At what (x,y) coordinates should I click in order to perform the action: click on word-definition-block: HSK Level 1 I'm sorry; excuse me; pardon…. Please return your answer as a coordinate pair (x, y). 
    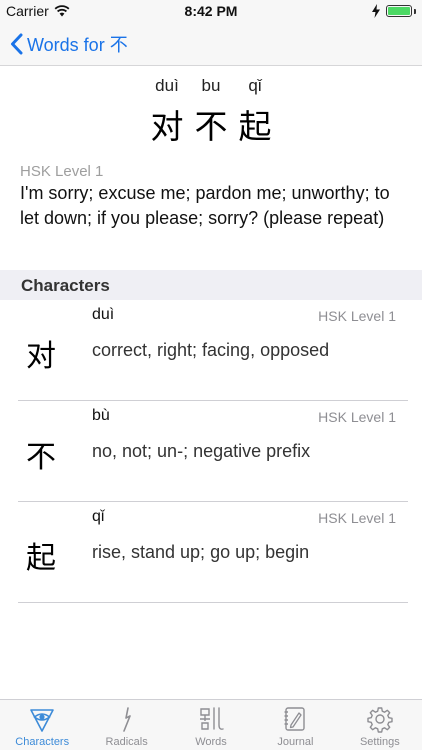
    Looking at the image, I should click on (212, 197).